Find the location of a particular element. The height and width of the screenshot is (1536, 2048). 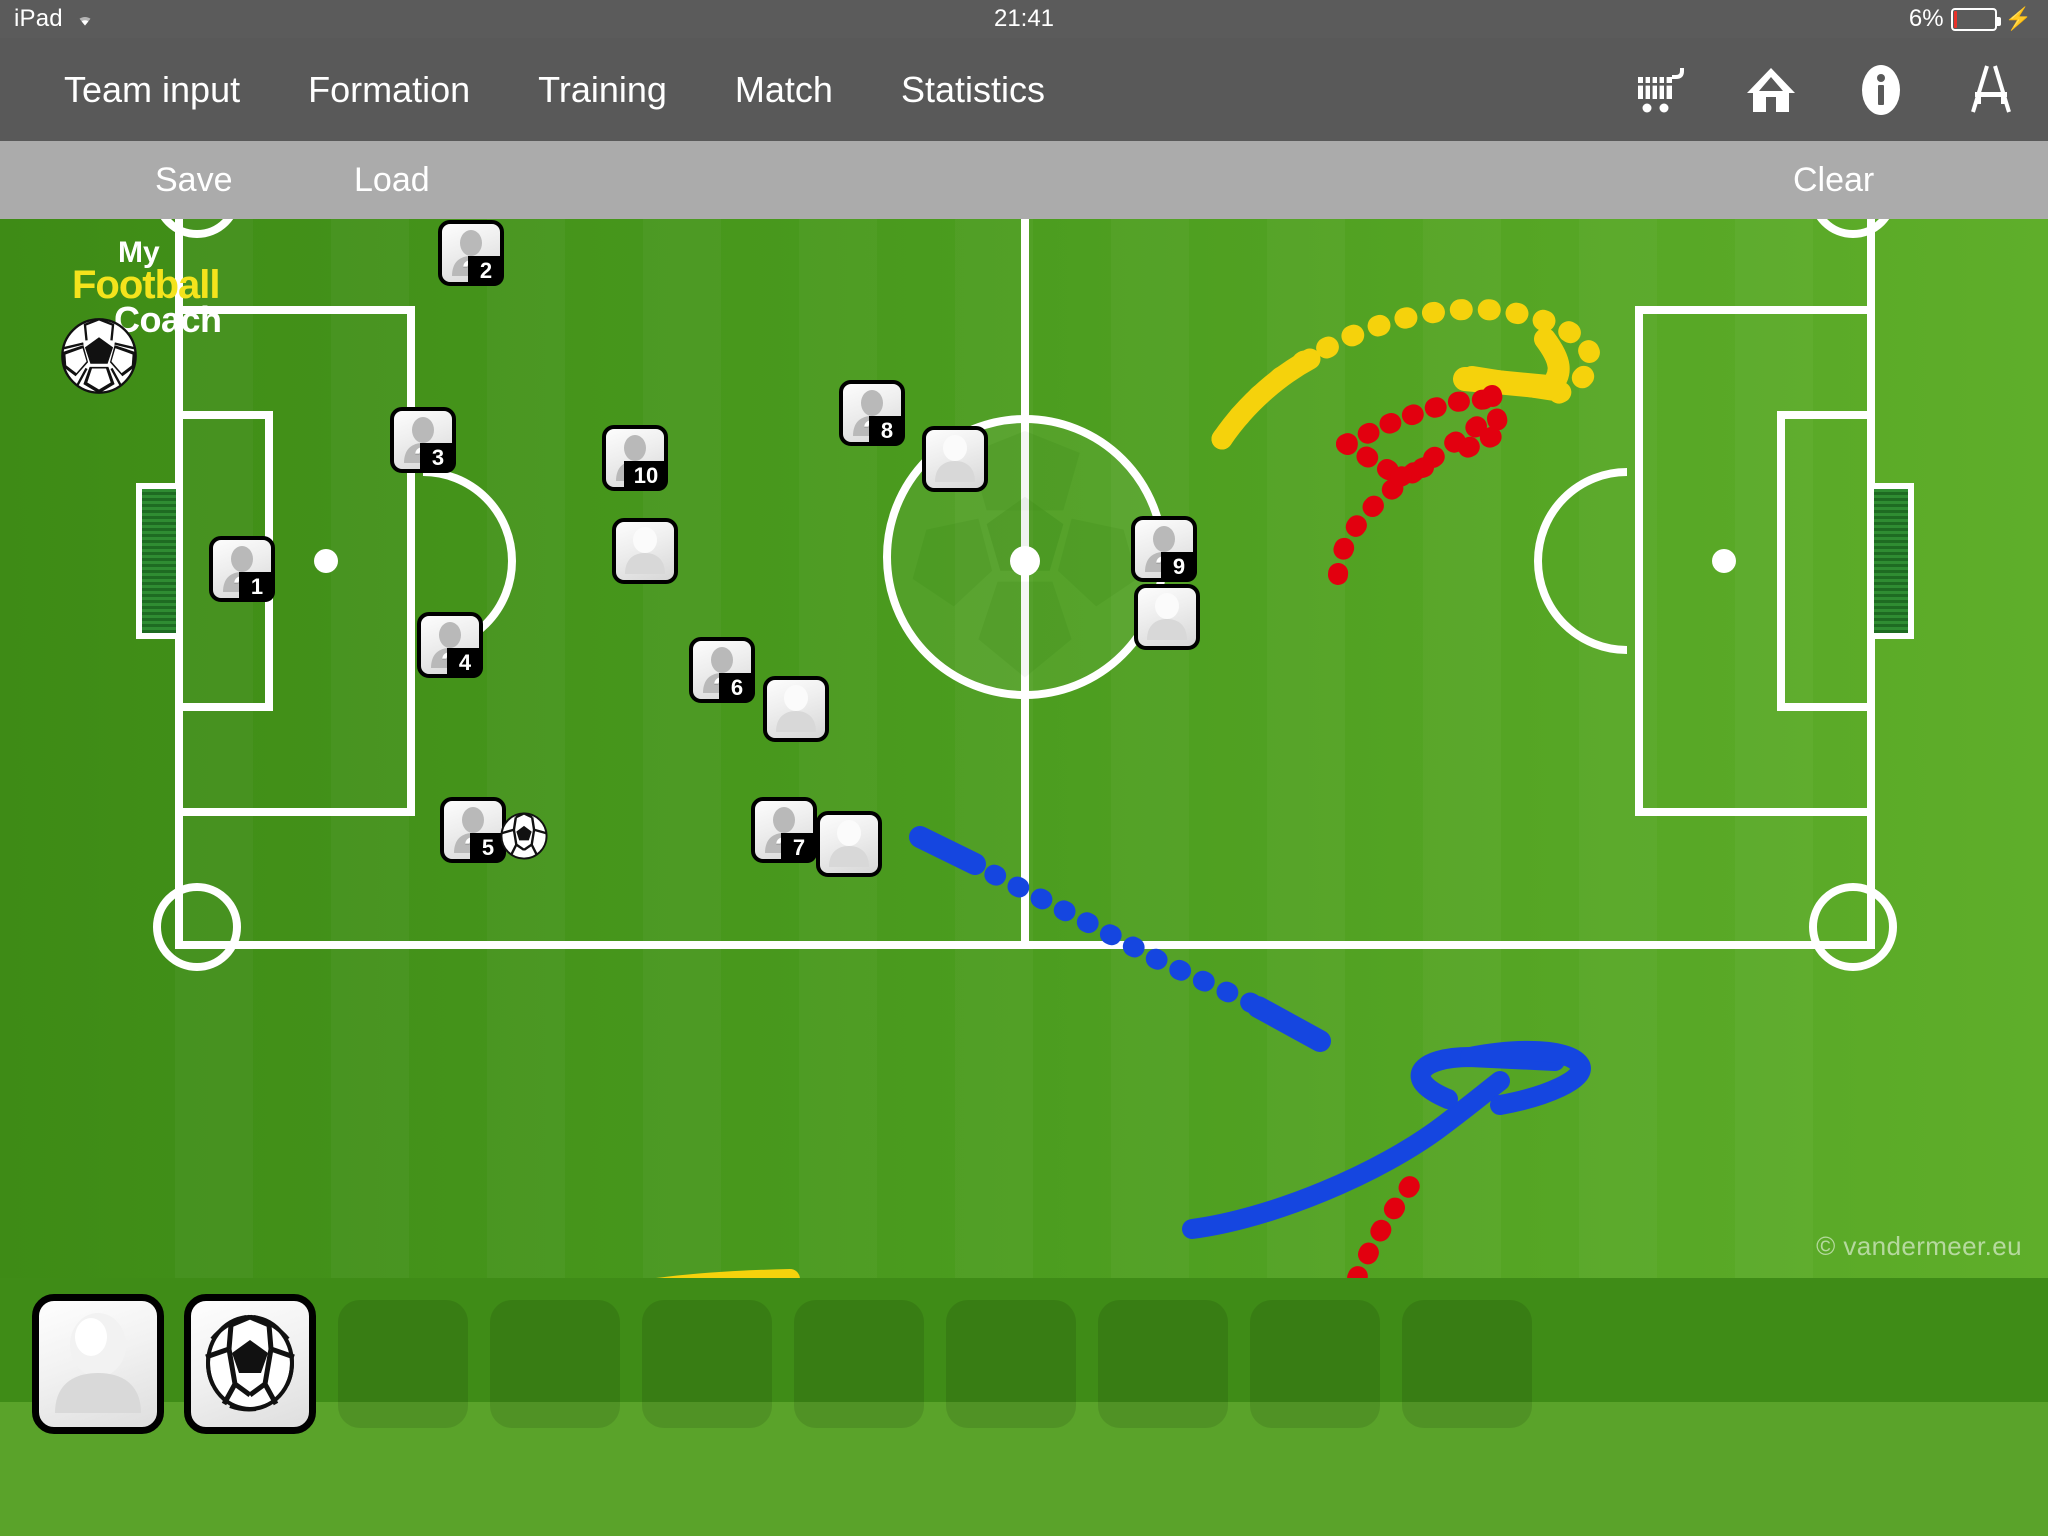

load-button: Load is located at coordinates (392, 180).